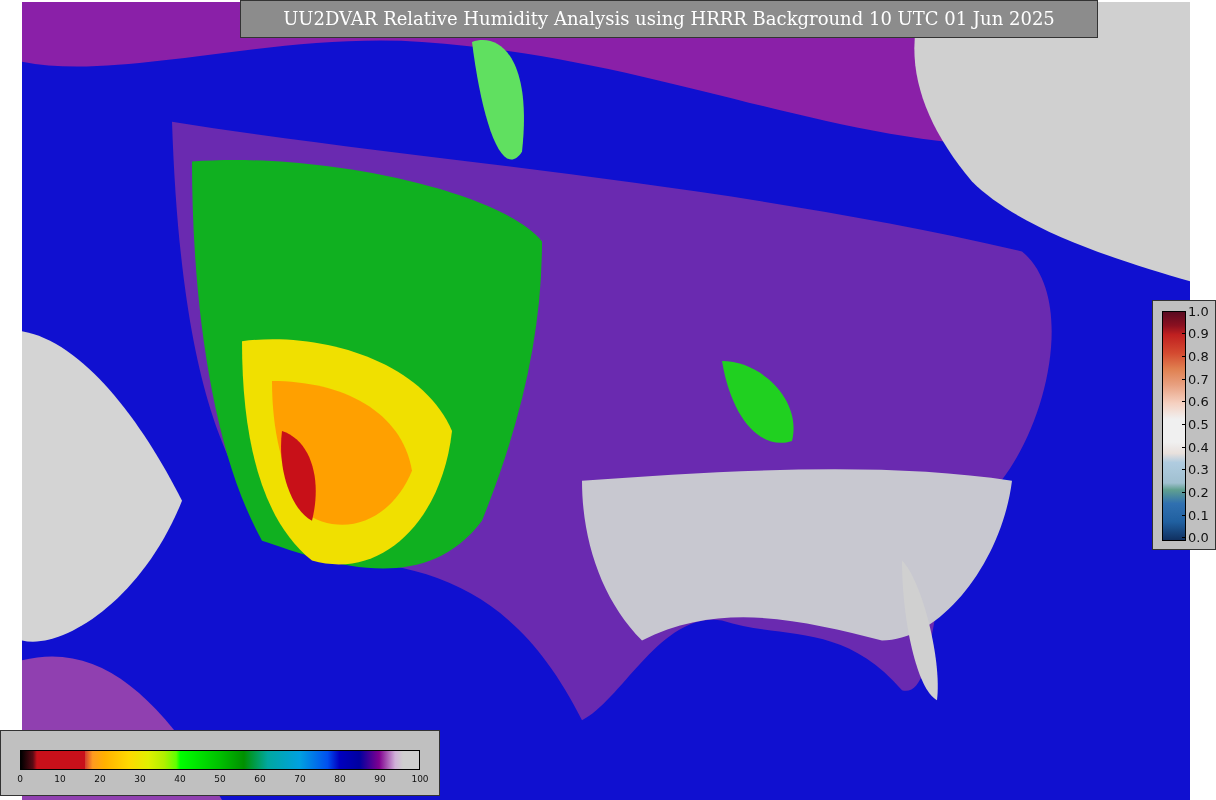  What do you see at coordinates (669, 19) in the screenshot?
I see `map-title: UU2DVAR Relative Humidity Analysis using HRRR Background 10 UTC 01 Jun 2025` at bounding box center [669, 19].